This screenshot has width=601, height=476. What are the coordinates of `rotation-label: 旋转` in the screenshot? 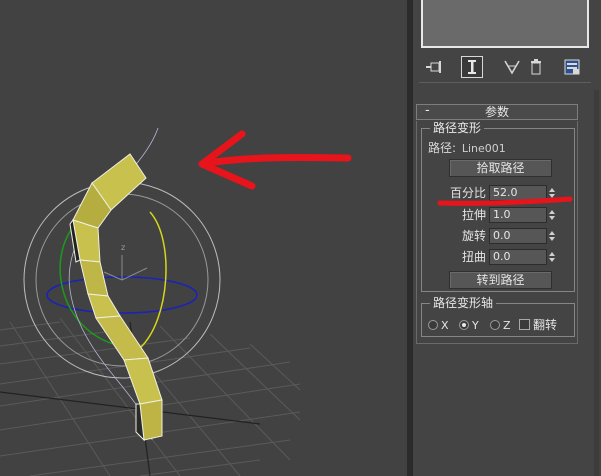 It's located at (473, 236).